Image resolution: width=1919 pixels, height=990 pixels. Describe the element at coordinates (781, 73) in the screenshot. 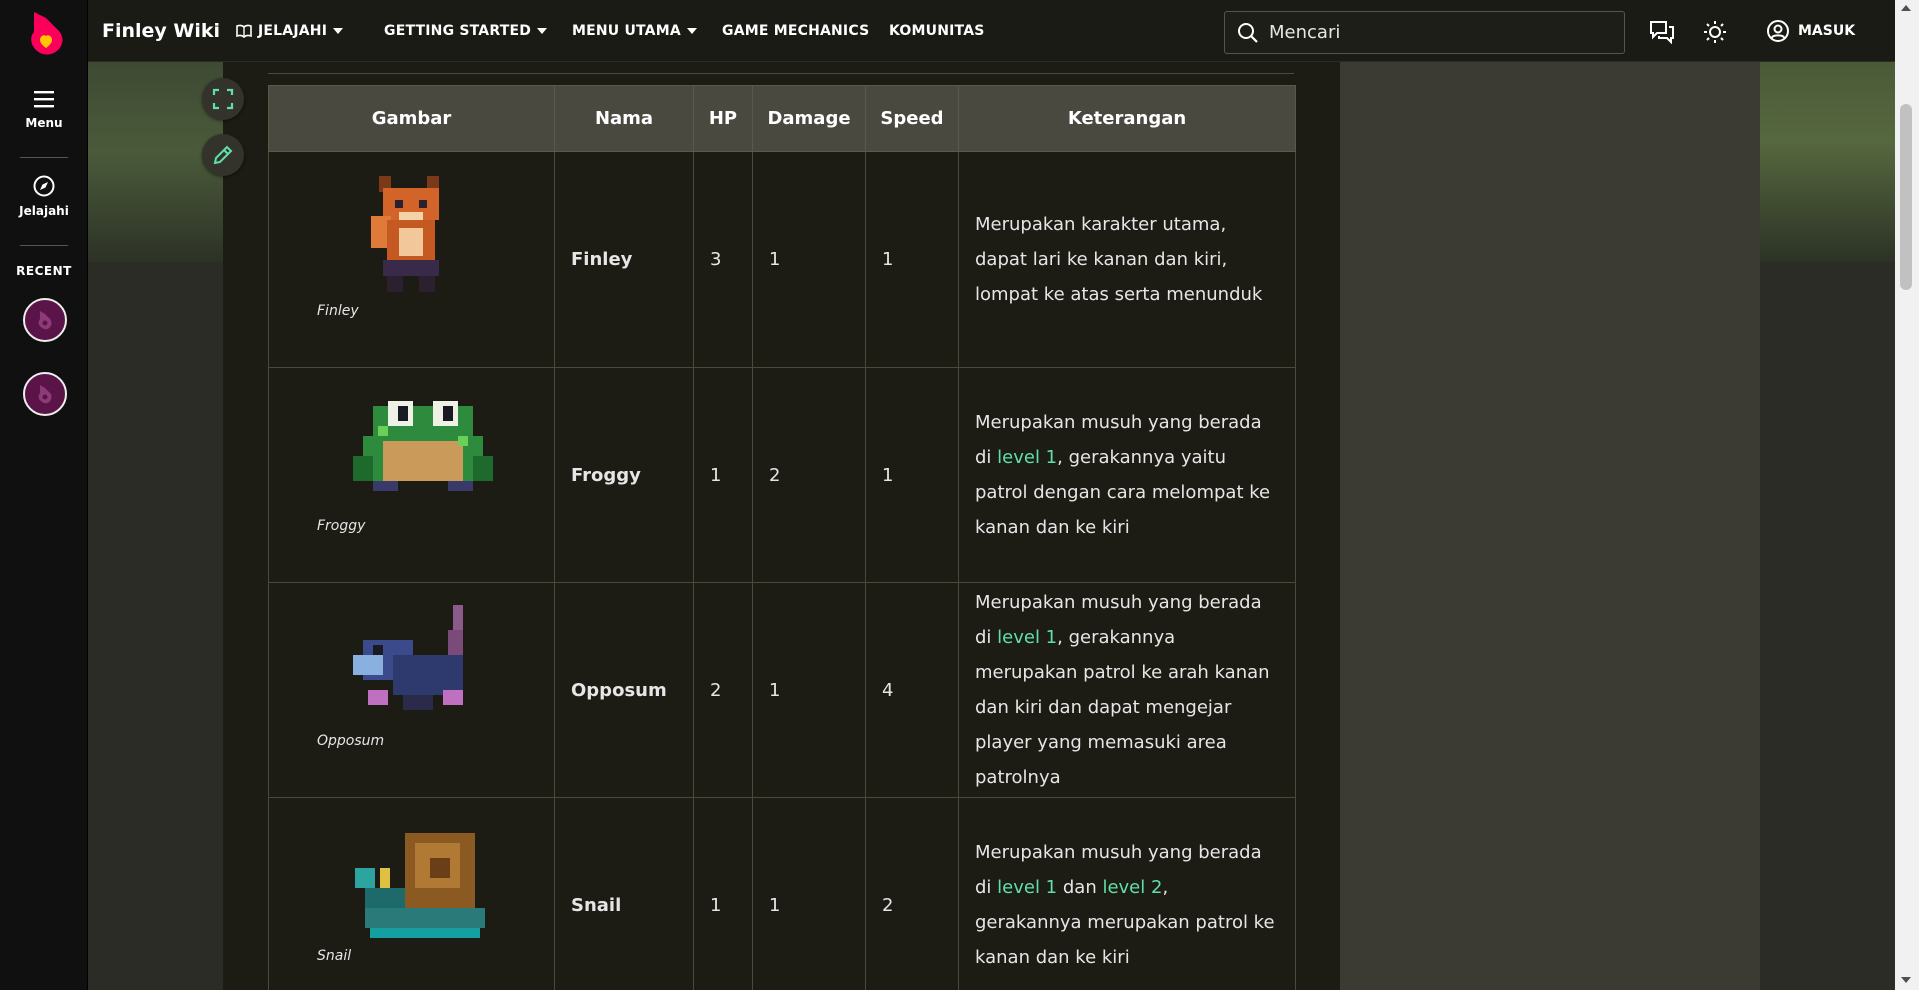

I see `divider` at that location.